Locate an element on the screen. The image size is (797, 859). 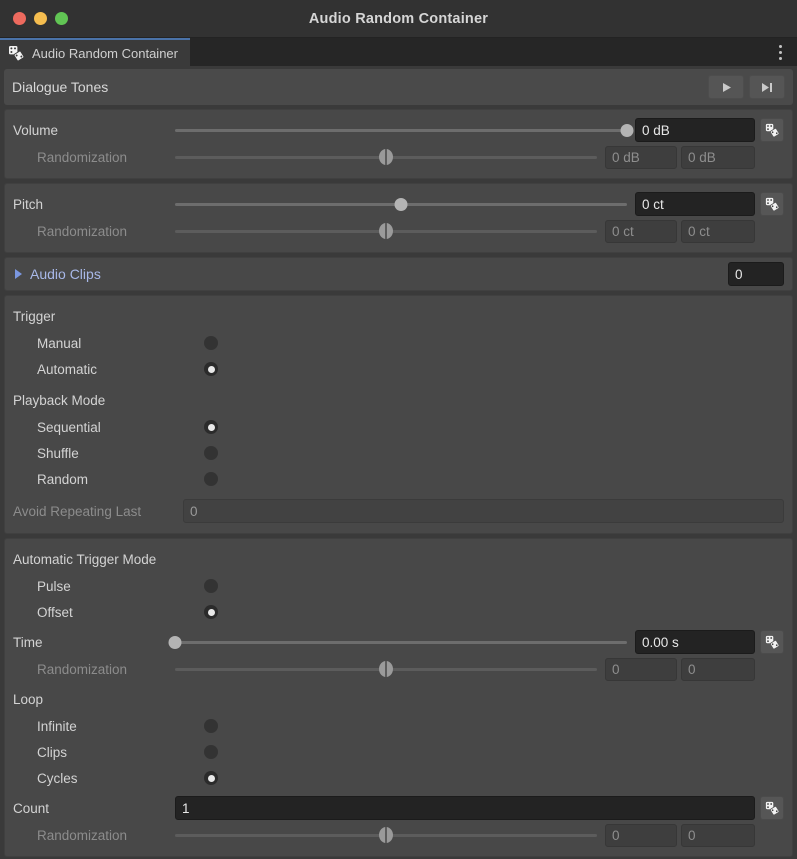
radio-shuffle is located at coordinates (211, 453).